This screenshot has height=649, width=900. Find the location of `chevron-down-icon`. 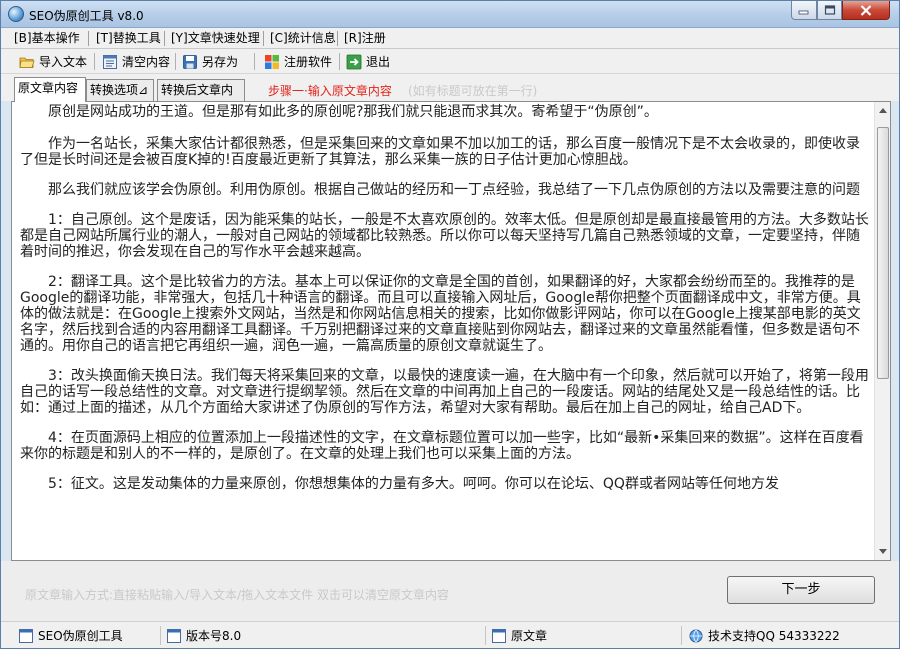

chevron-down-icon is located at coordinates (883, 551).